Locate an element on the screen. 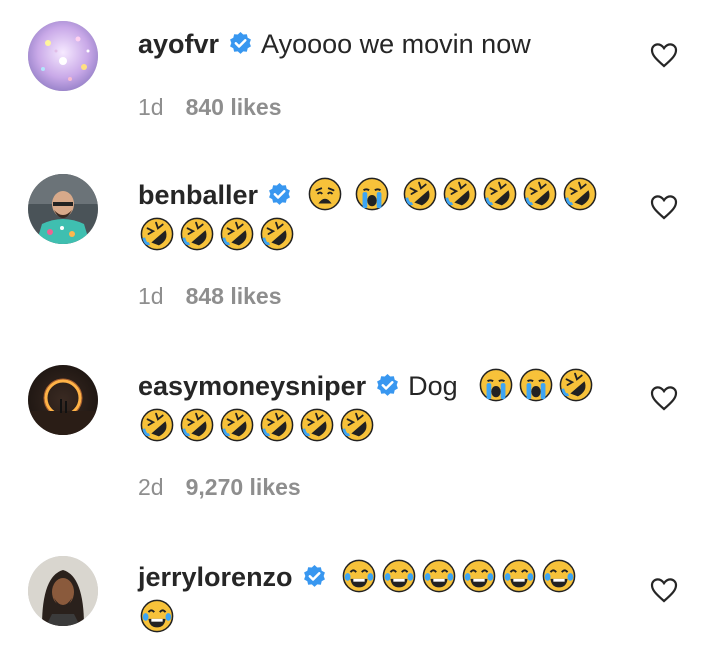 The width and height of the screenshot is (714, 656). sunset-ring-avatar-image is located at coordinates (63, 400).